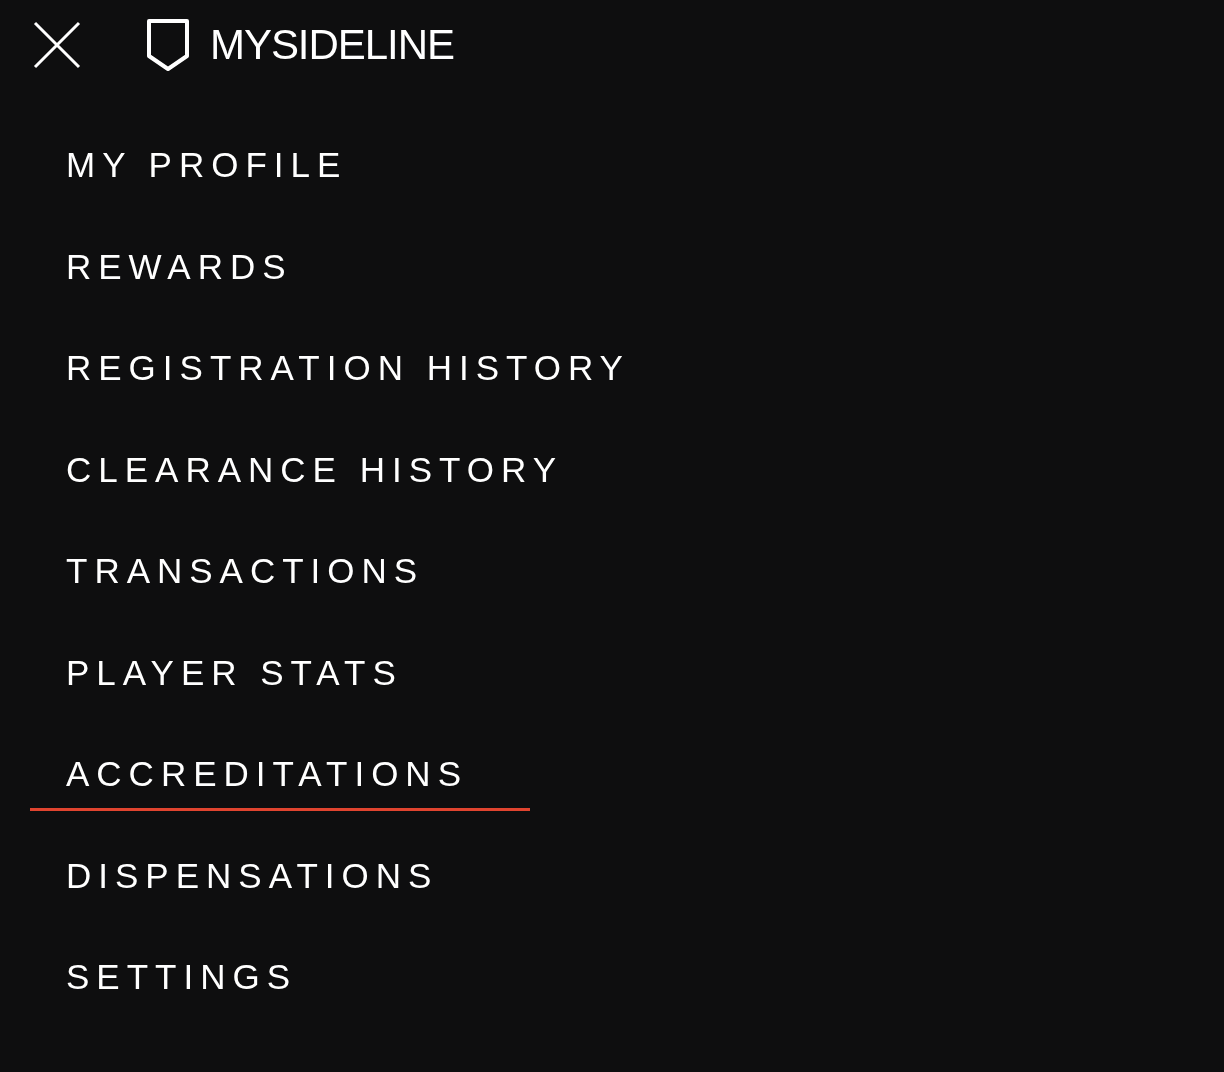 This screenshot has height=1072, width=1224. What do you see at coordinates (280, 167) in the screenshot?
I see `menu-item: MY PROFILE` at bounding box center [280, 167].